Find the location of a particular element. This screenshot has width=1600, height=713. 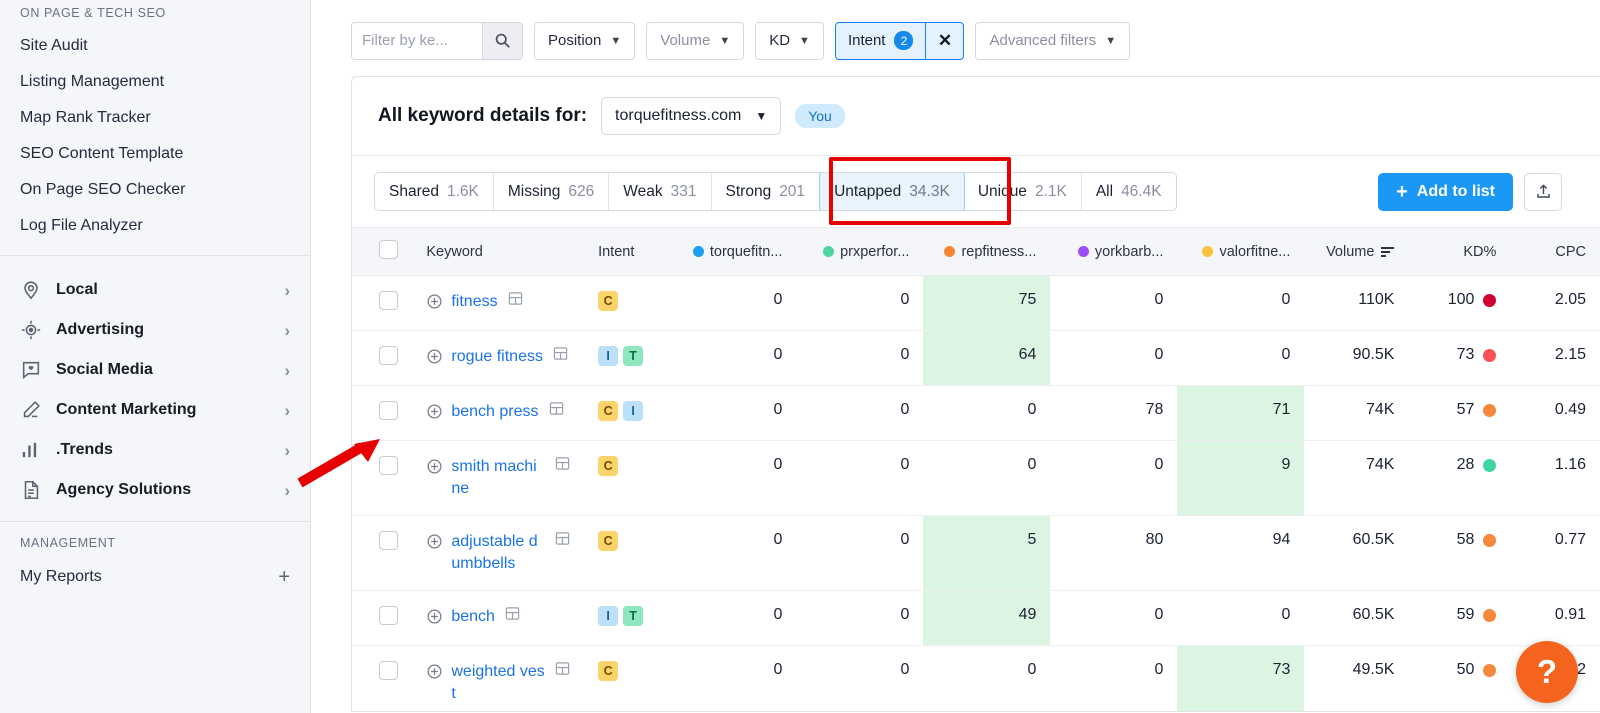

column-header-volume: Volume is located at coordinates (1356, 251).